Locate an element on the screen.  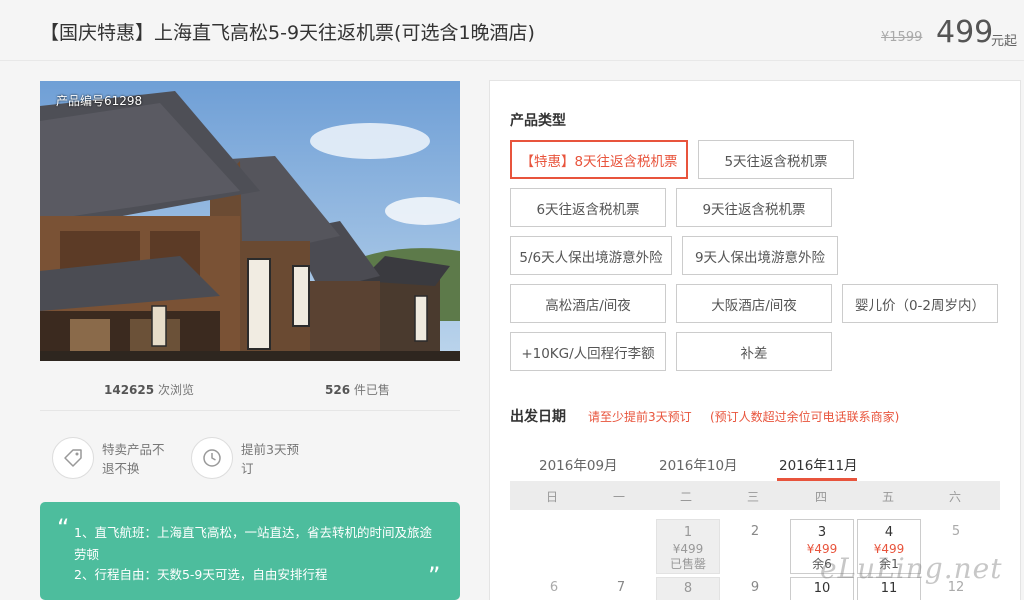
weekday-thu: 四 is located at coordinates (820, 497).